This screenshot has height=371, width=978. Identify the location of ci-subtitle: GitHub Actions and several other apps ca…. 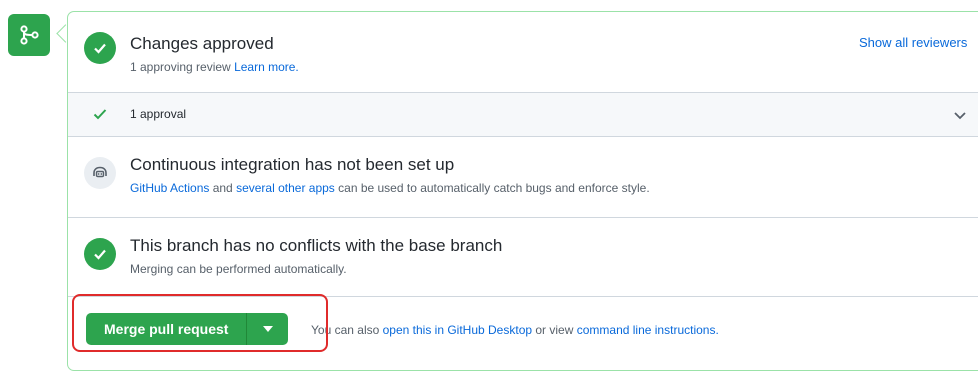
(390, 188).